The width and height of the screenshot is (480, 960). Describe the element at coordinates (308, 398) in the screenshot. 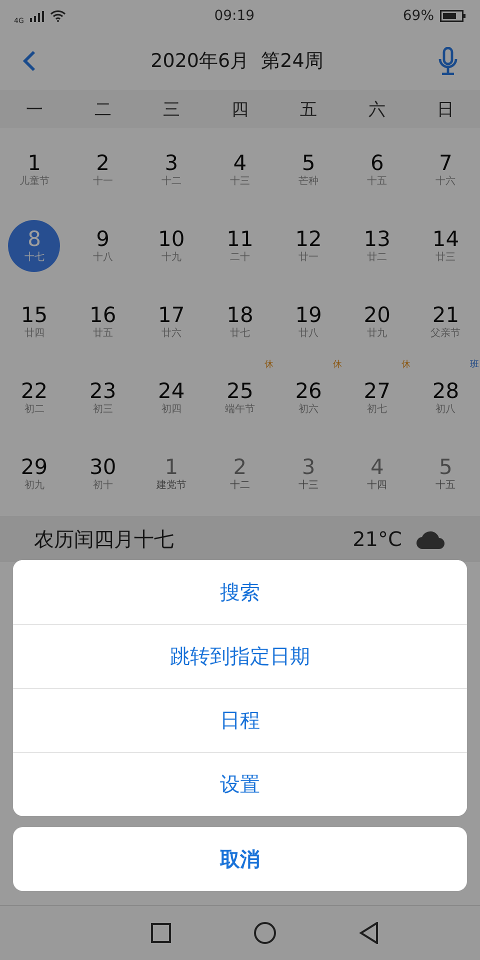

I see `day-cell: 26 初六` at that location.